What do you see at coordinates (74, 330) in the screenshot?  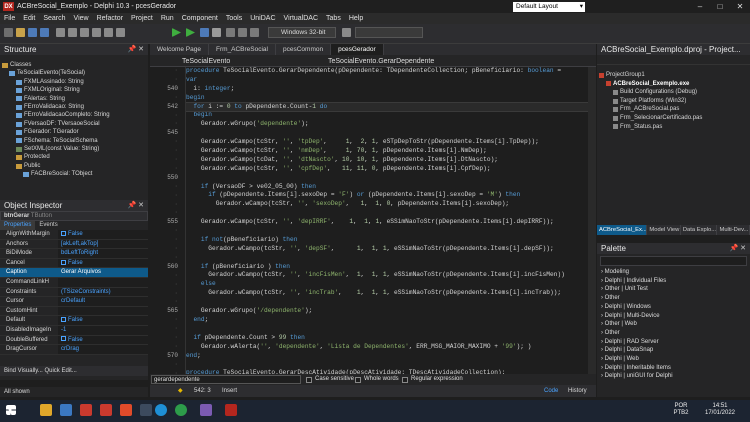 I see `property-row: DisabledImageIn -1` at bounding box center [74, 330].